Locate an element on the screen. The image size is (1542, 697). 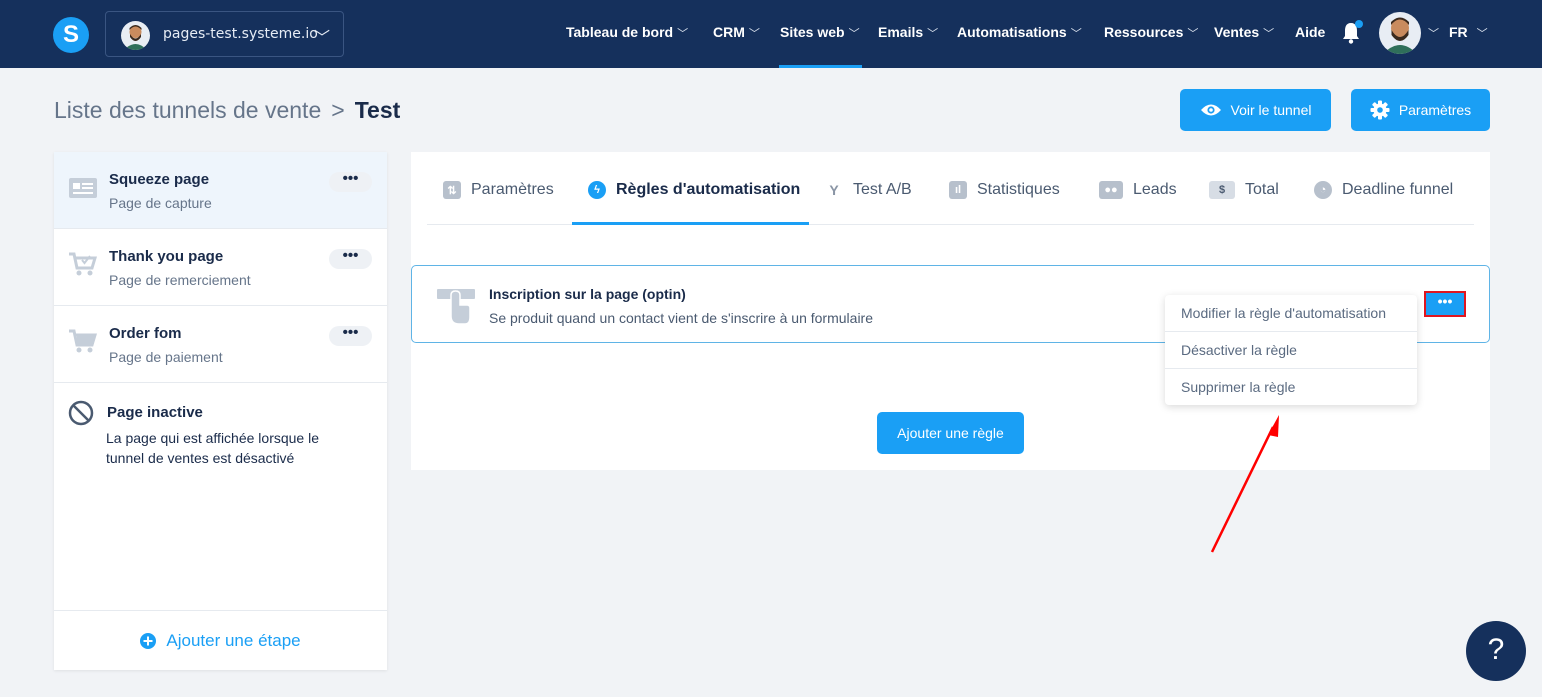
nav-label: Emails is located at coordinates (901, 32).